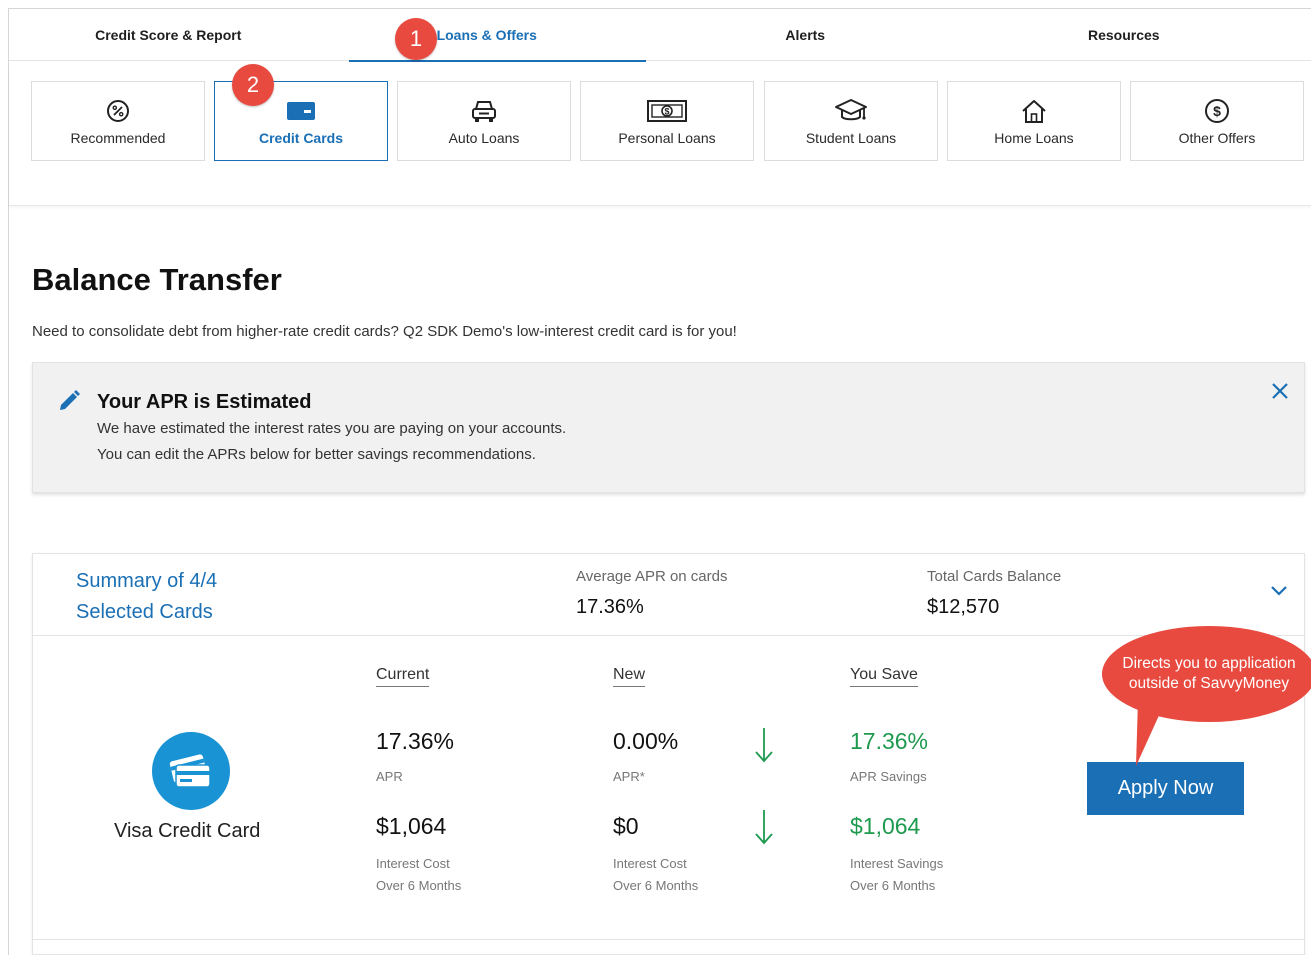 This screenshot has height=955, width=1311. I want to click on pencil-icon, so click(69, 403).